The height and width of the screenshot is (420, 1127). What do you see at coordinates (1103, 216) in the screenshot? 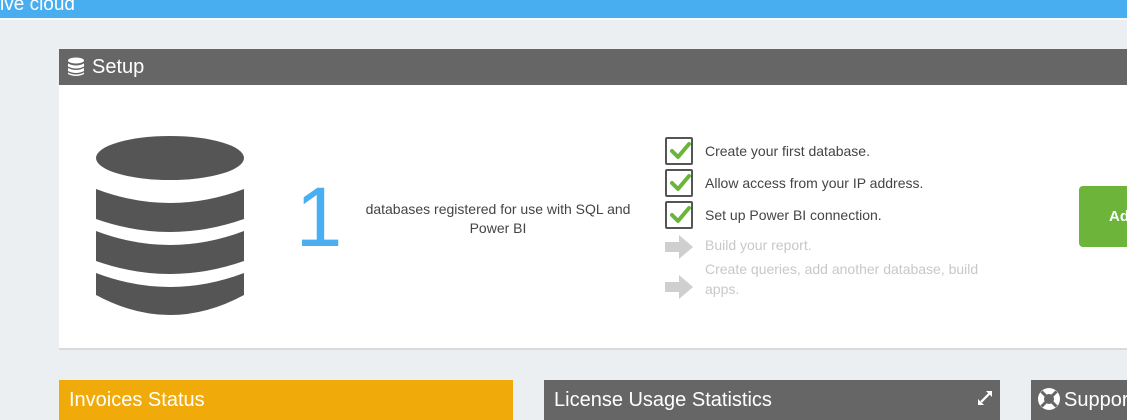
I see `add-database-button: Ad` at bounding box center [1103, 216].